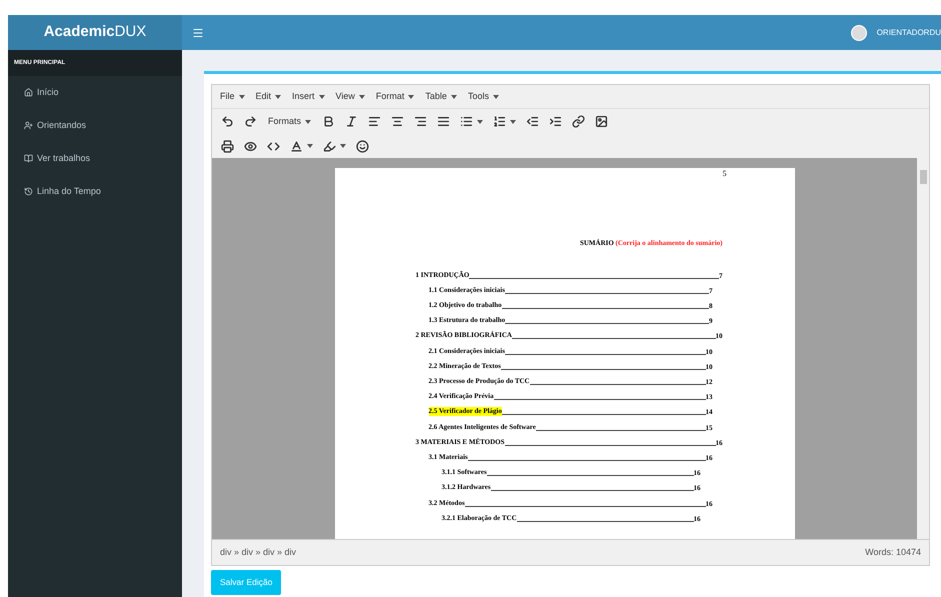 The image size is (941, 597). I want to click on user-name: ORIENTADORDU, so click(908, 32).